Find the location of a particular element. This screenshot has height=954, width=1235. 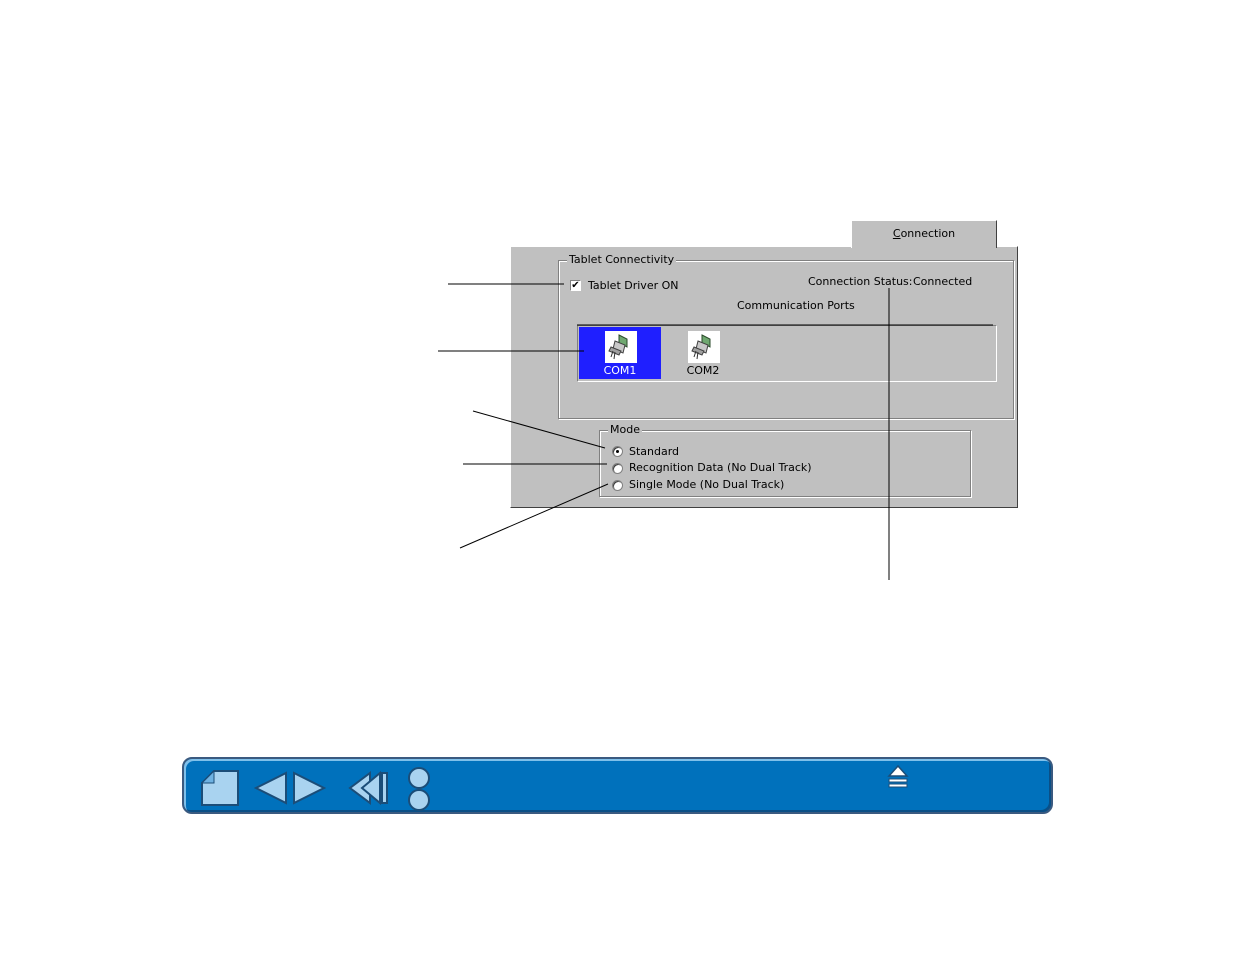

port-label: COM2 is located at coordinates (703, 370).